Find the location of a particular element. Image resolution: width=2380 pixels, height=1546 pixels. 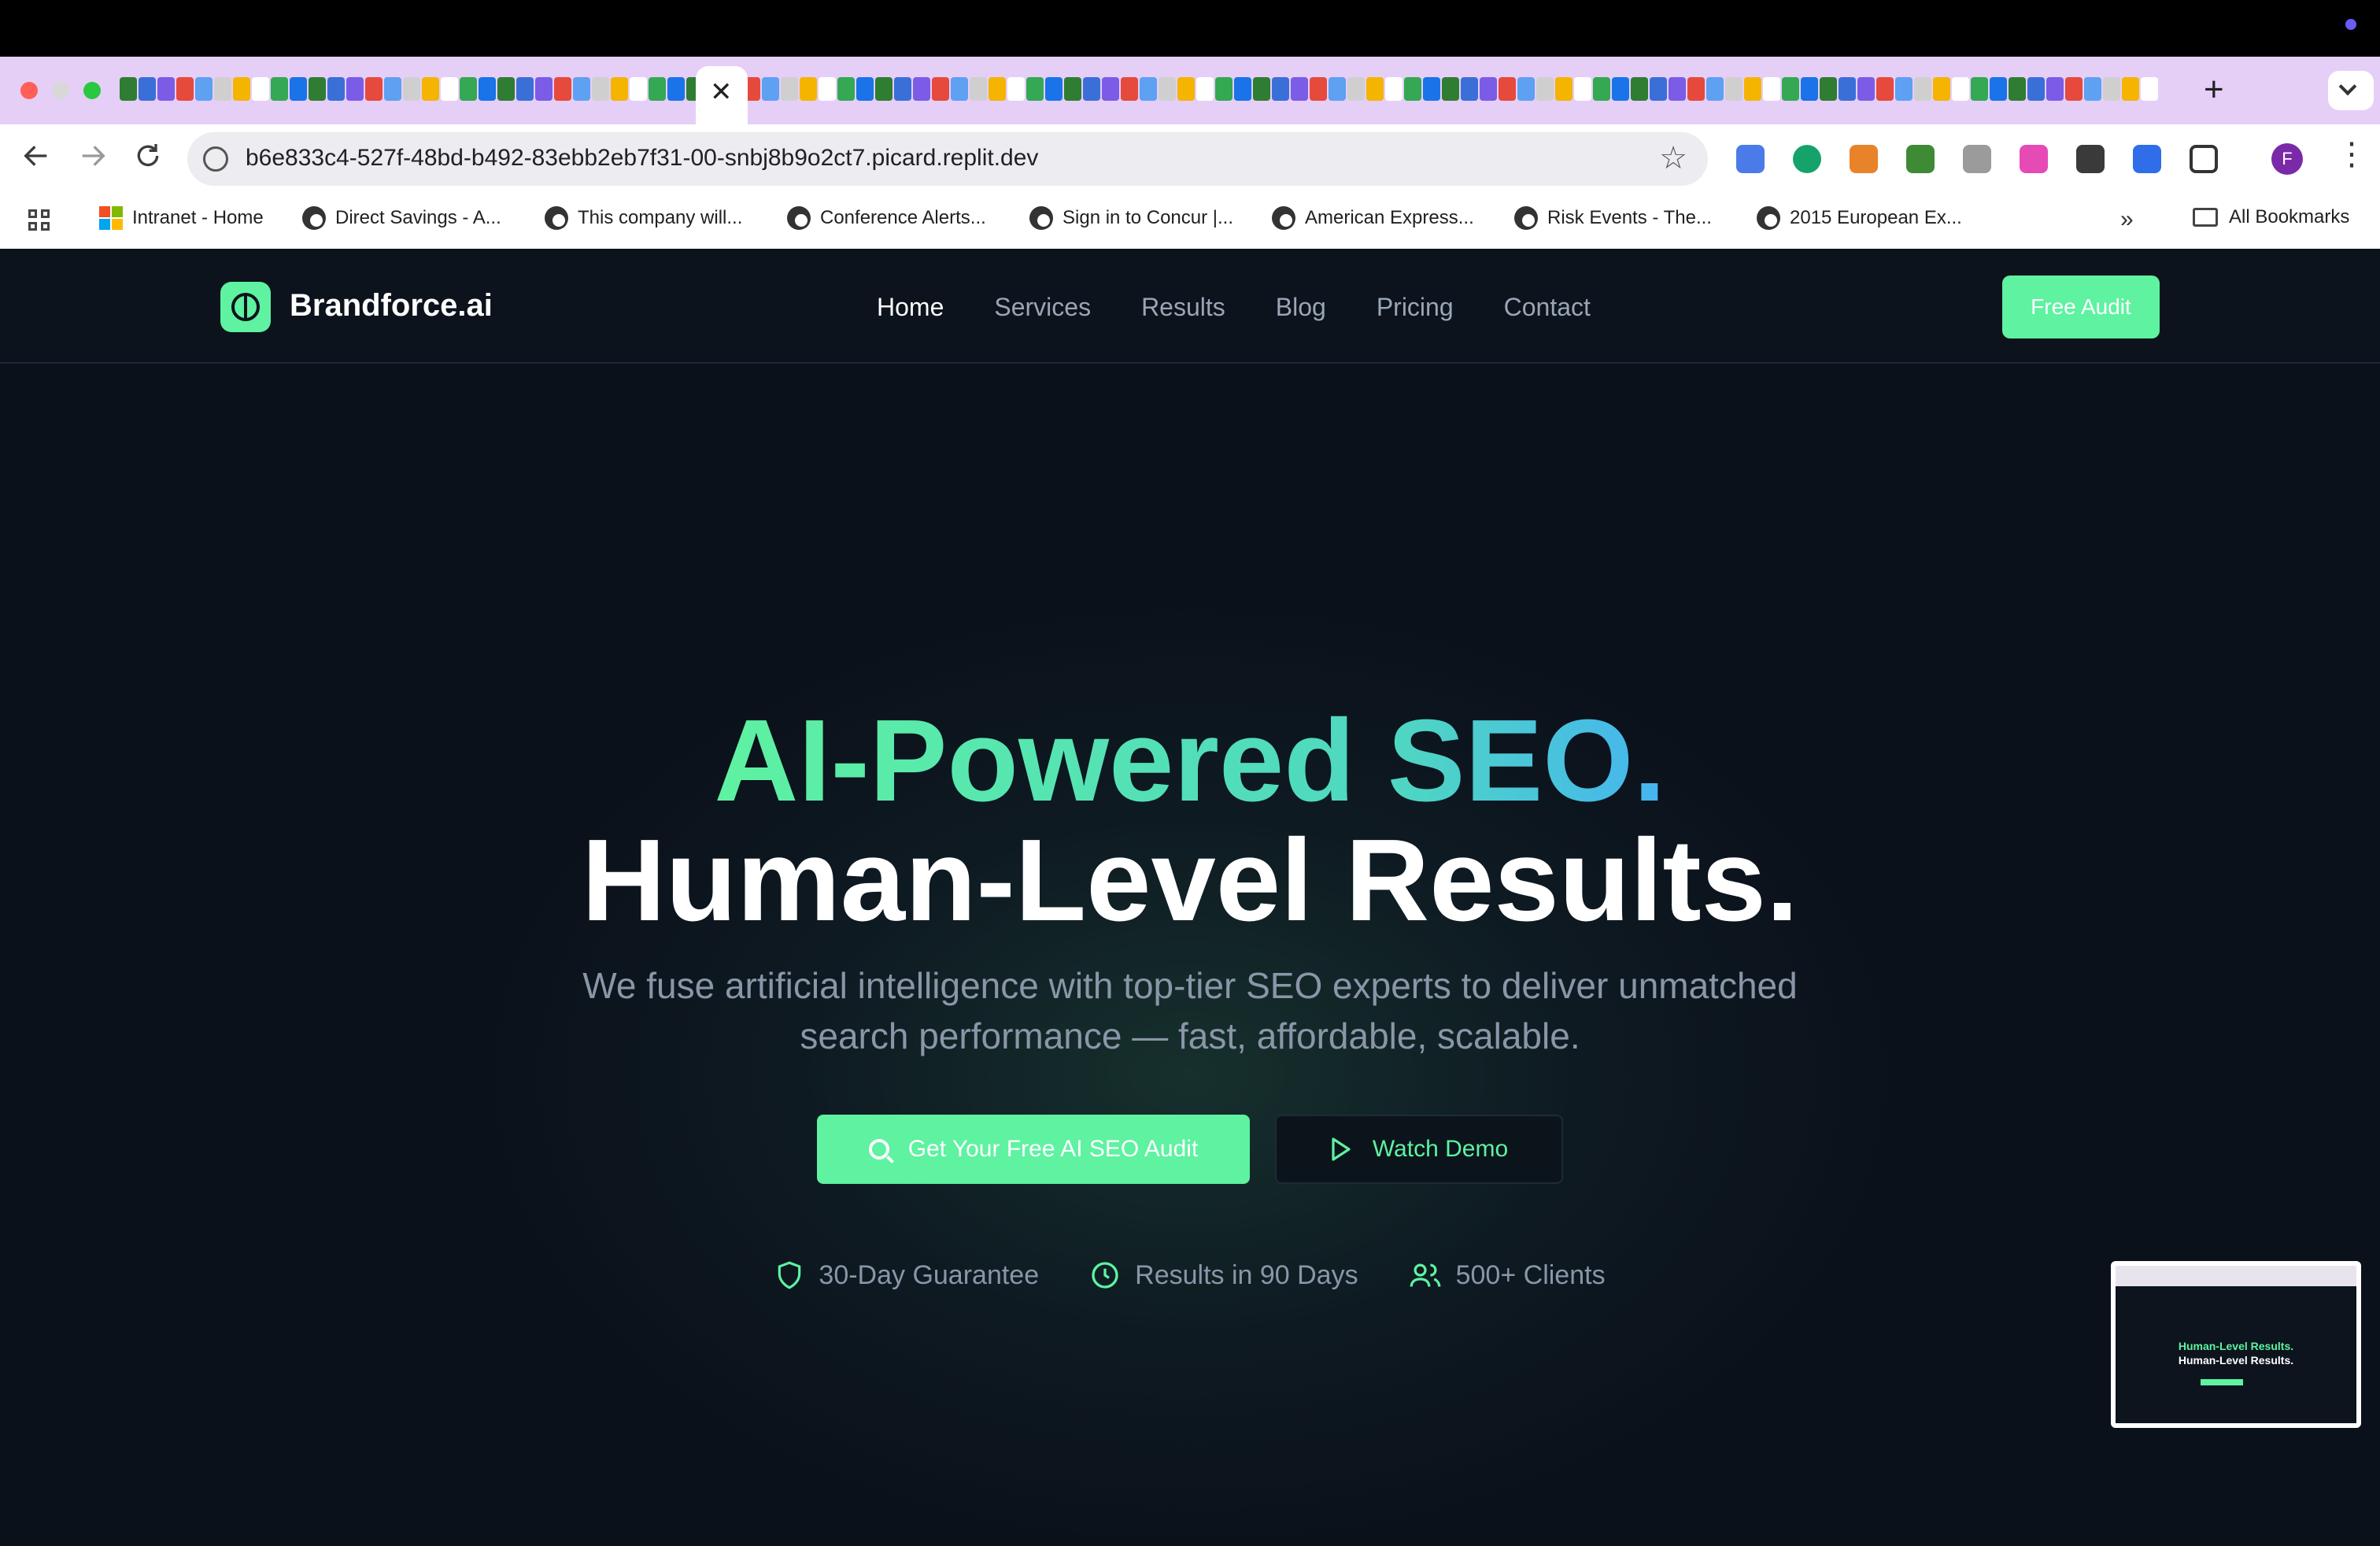

profile-avatar: F is located at coordinates (2287, 159).